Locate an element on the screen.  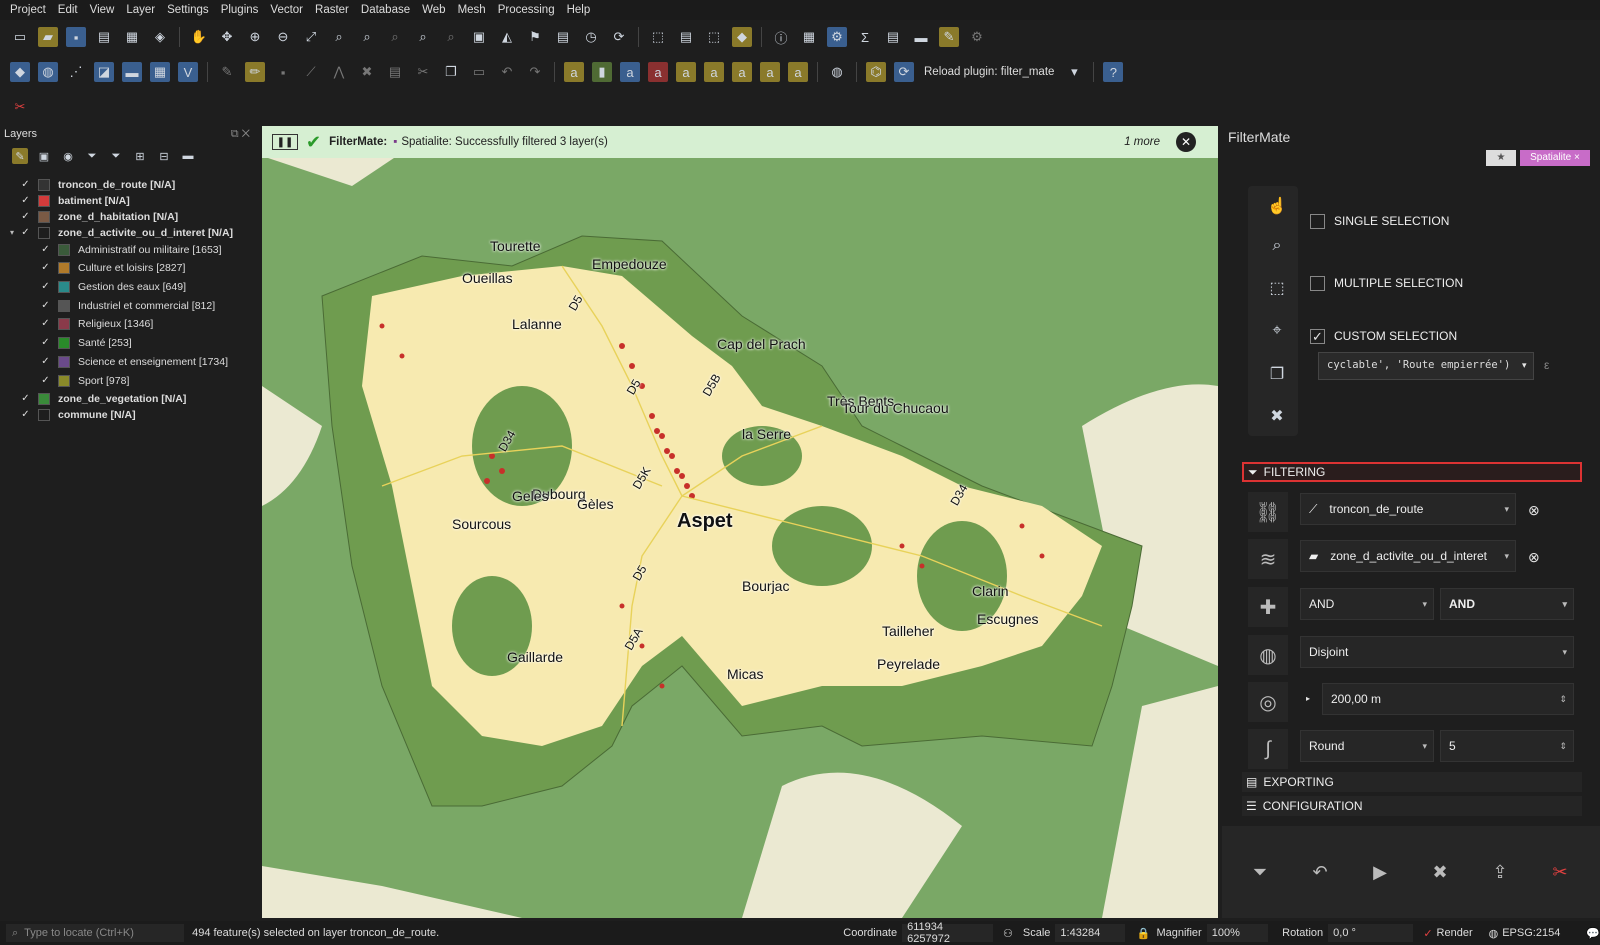
filter-expression-icon: ⏷ is located at coordinates (116, 156).